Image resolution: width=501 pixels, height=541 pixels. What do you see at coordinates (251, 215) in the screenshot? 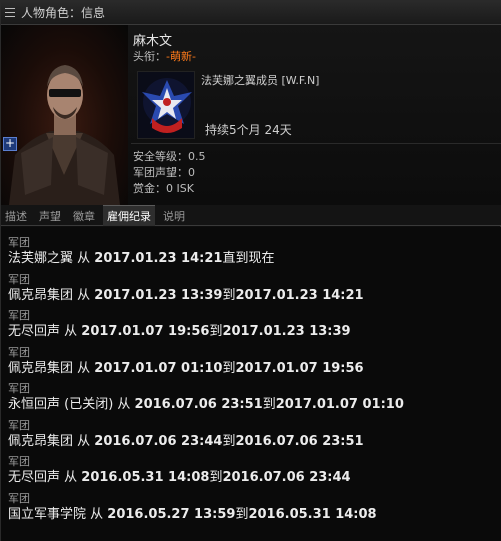
I see `tab-bar: 描述 声望 徽章 雇佣纪录 说明` at bounding box center [251, 215].